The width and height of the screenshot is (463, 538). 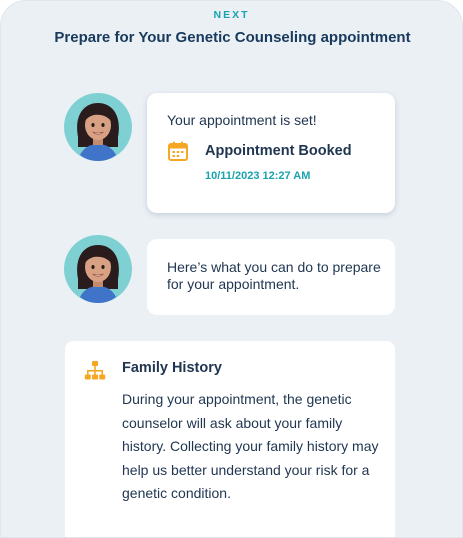 What do you see at coordinates (172, 368) in the screenshot?
I see `card-title: Family History` at bounding box center [172, 368].